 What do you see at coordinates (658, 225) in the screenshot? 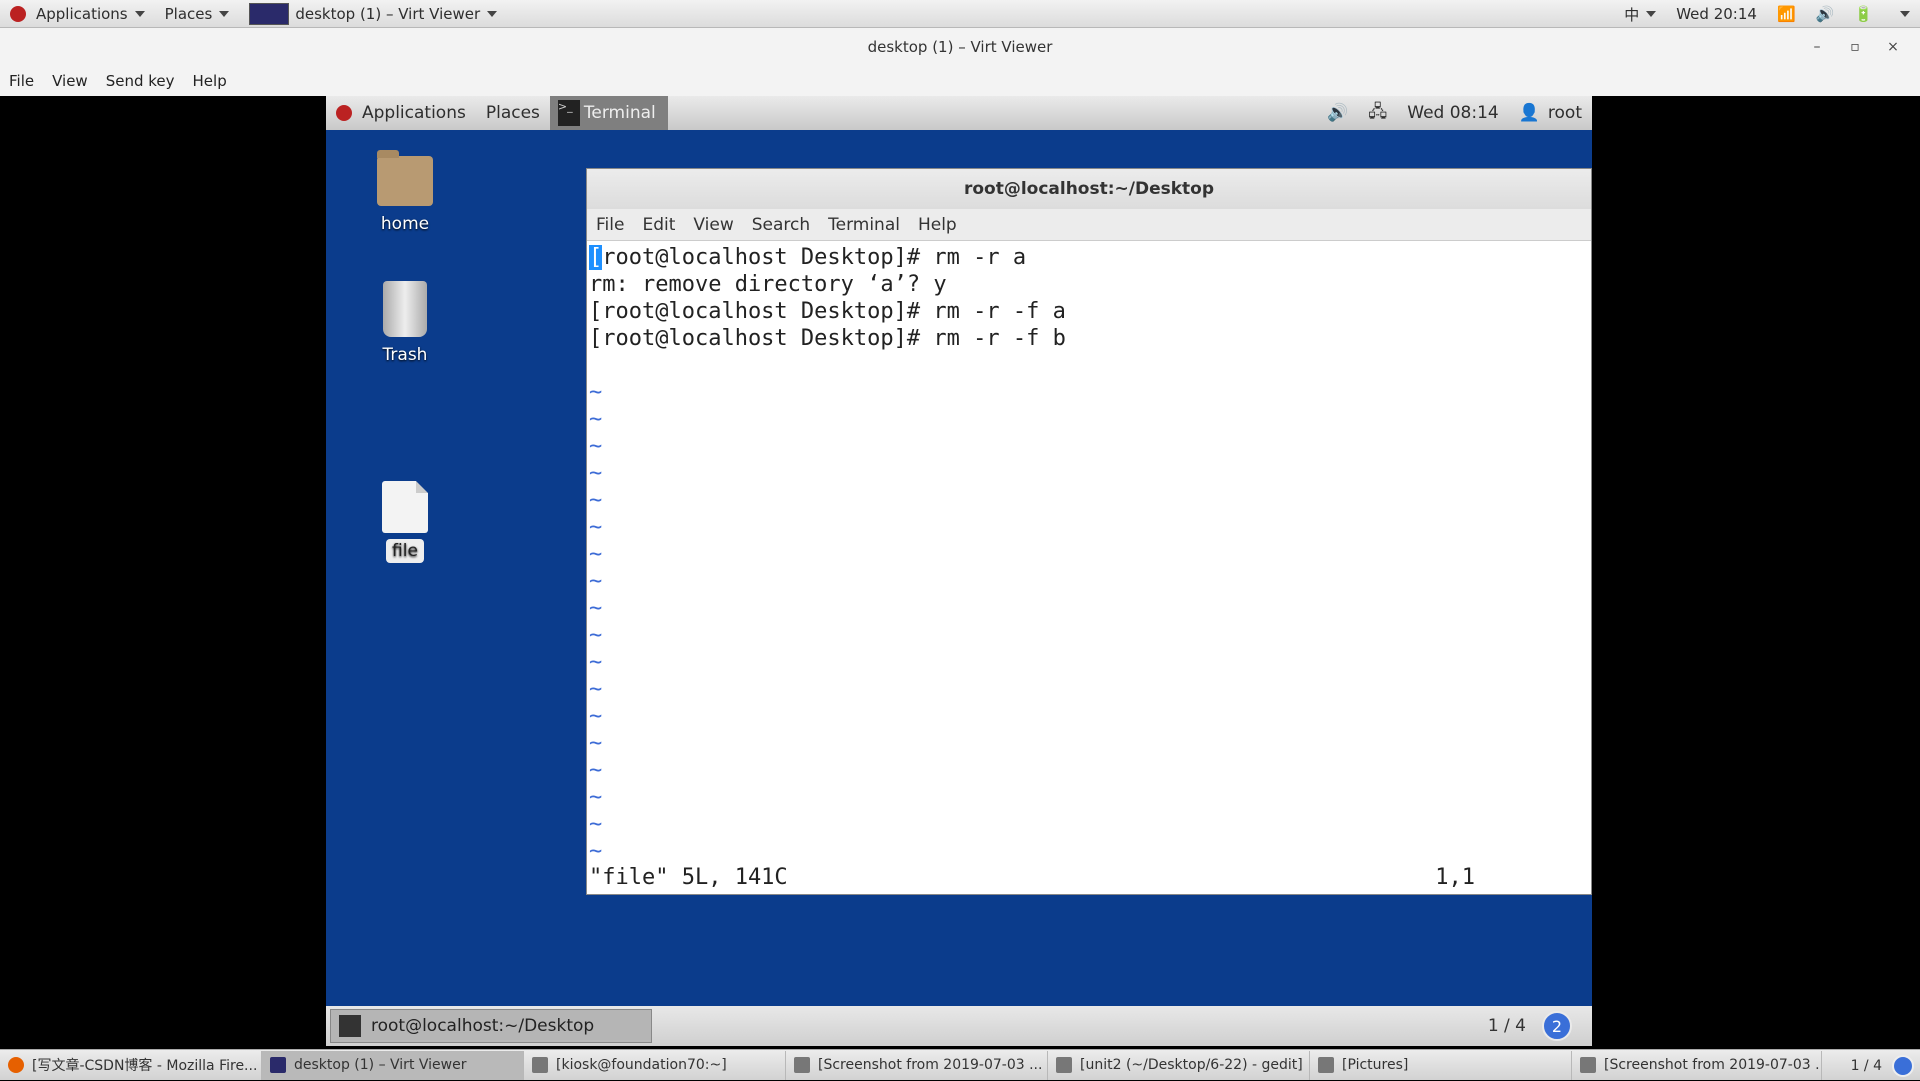
I see `terminal-menu-edit: Edit` at bounding box center [658, 225].